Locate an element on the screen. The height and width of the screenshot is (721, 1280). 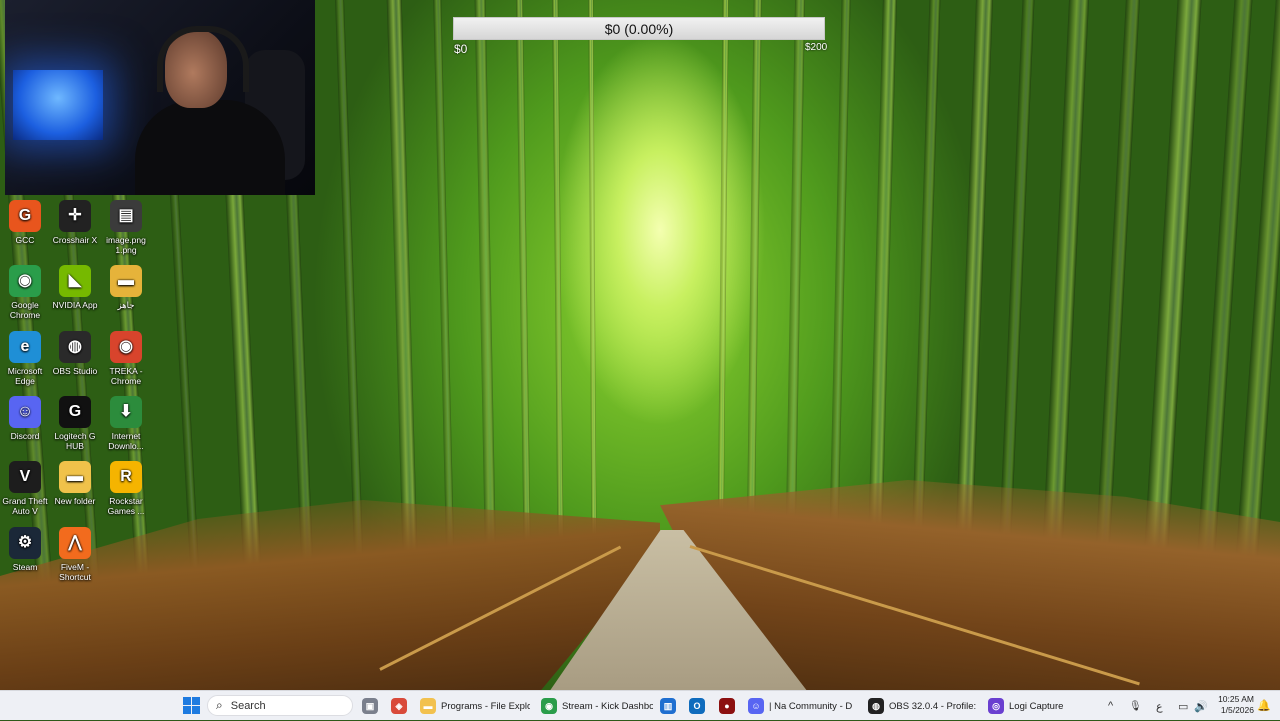
desktop-icon-label: Crosshair X is located at coordinates (75, 240).